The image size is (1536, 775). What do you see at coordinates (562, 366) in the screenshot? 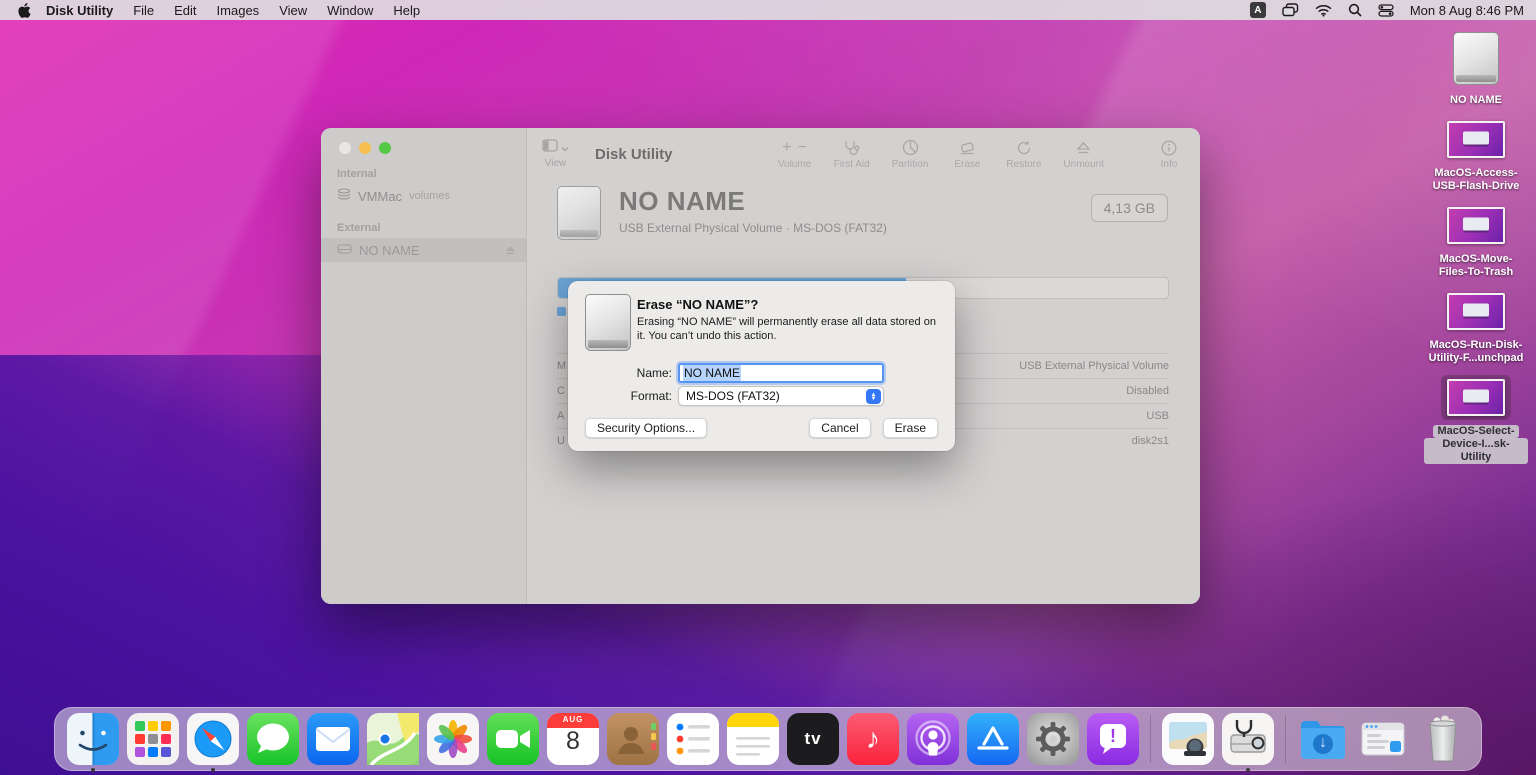
I see `info-label: M` at bounding box center [562, 366].